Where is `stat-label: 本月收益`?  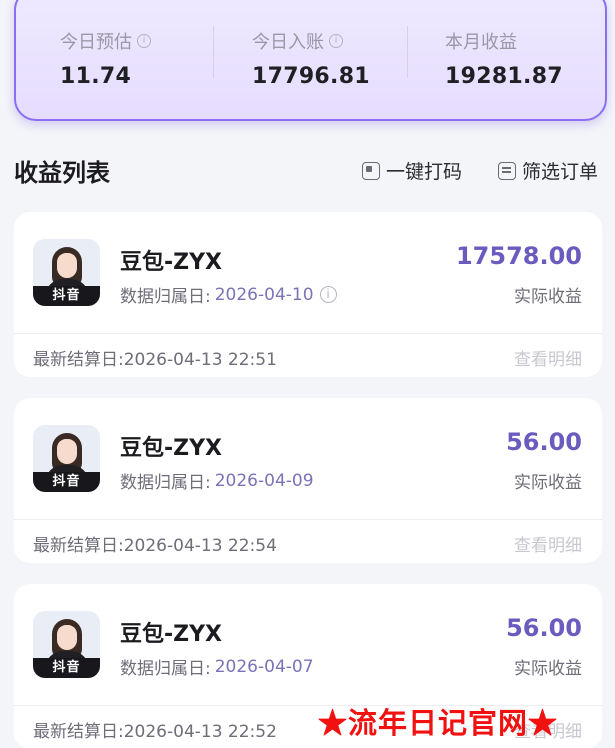
stat-label: 本月收益 is located at coordinates (481, 42).